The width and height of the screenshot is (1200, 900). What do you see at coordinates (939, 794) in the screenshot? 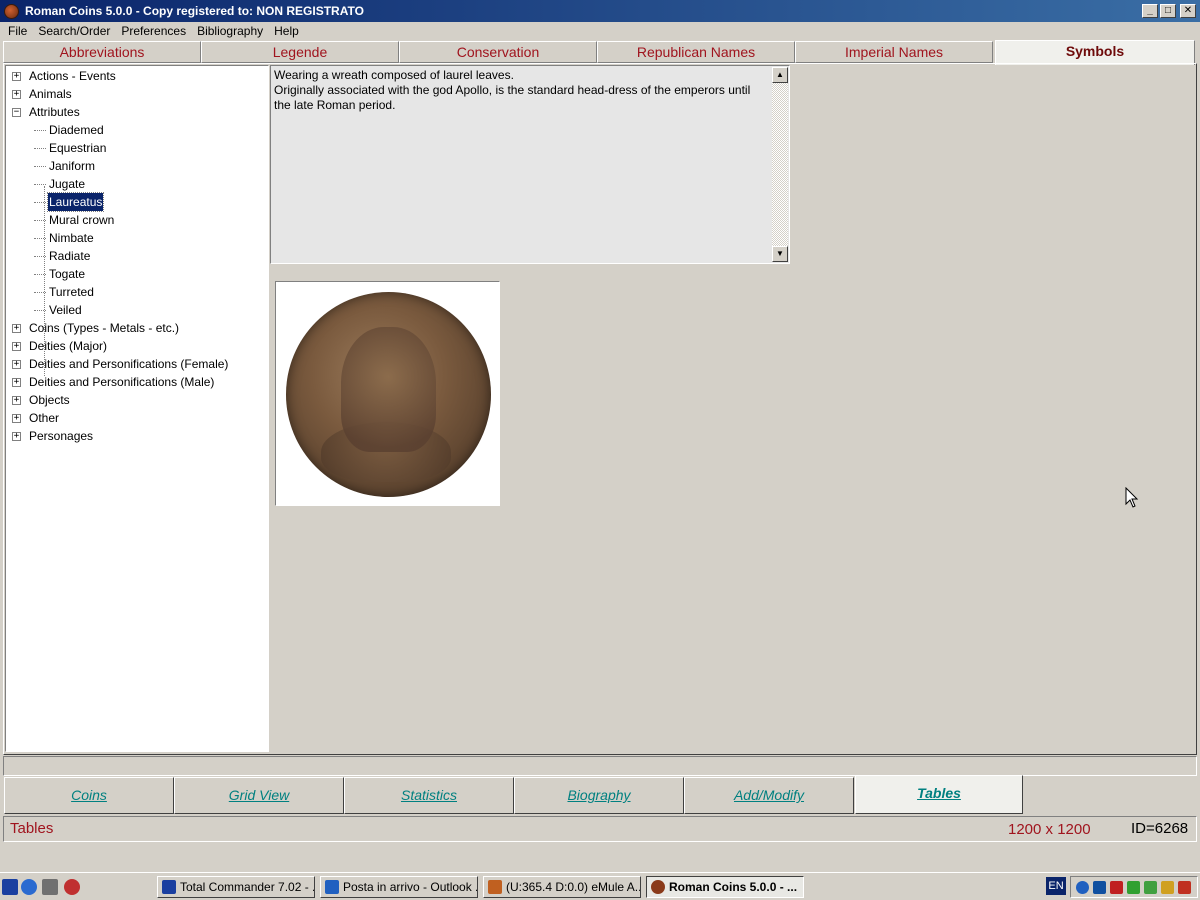
I see `tab-tables: Tables` at bounding box center [939, 794].